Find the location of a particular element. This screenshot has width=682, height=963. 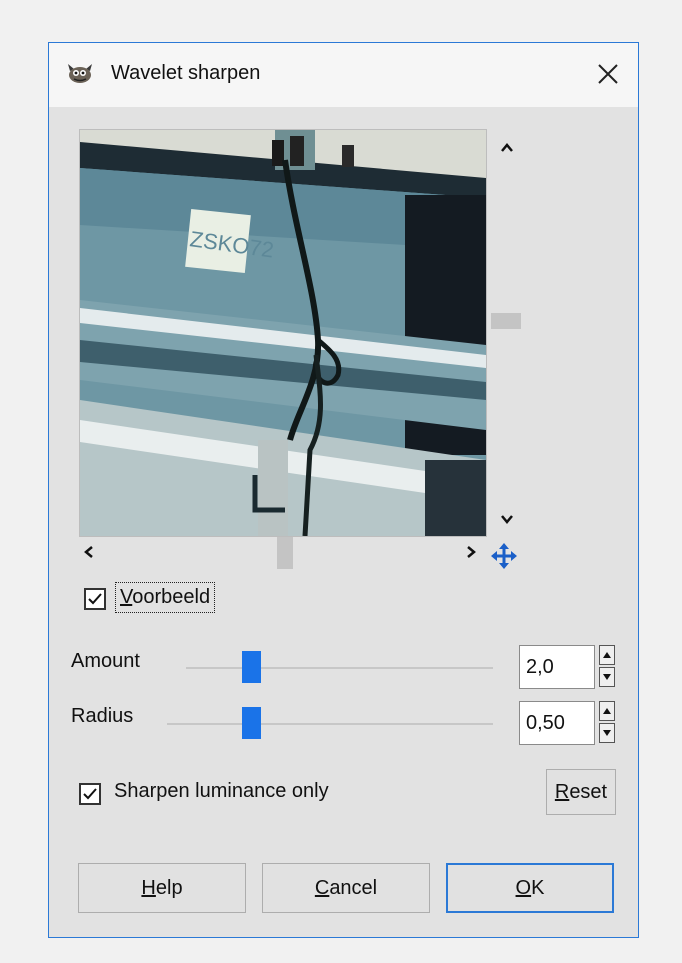

scroll-left-icon is located at coordinates (89, 552).